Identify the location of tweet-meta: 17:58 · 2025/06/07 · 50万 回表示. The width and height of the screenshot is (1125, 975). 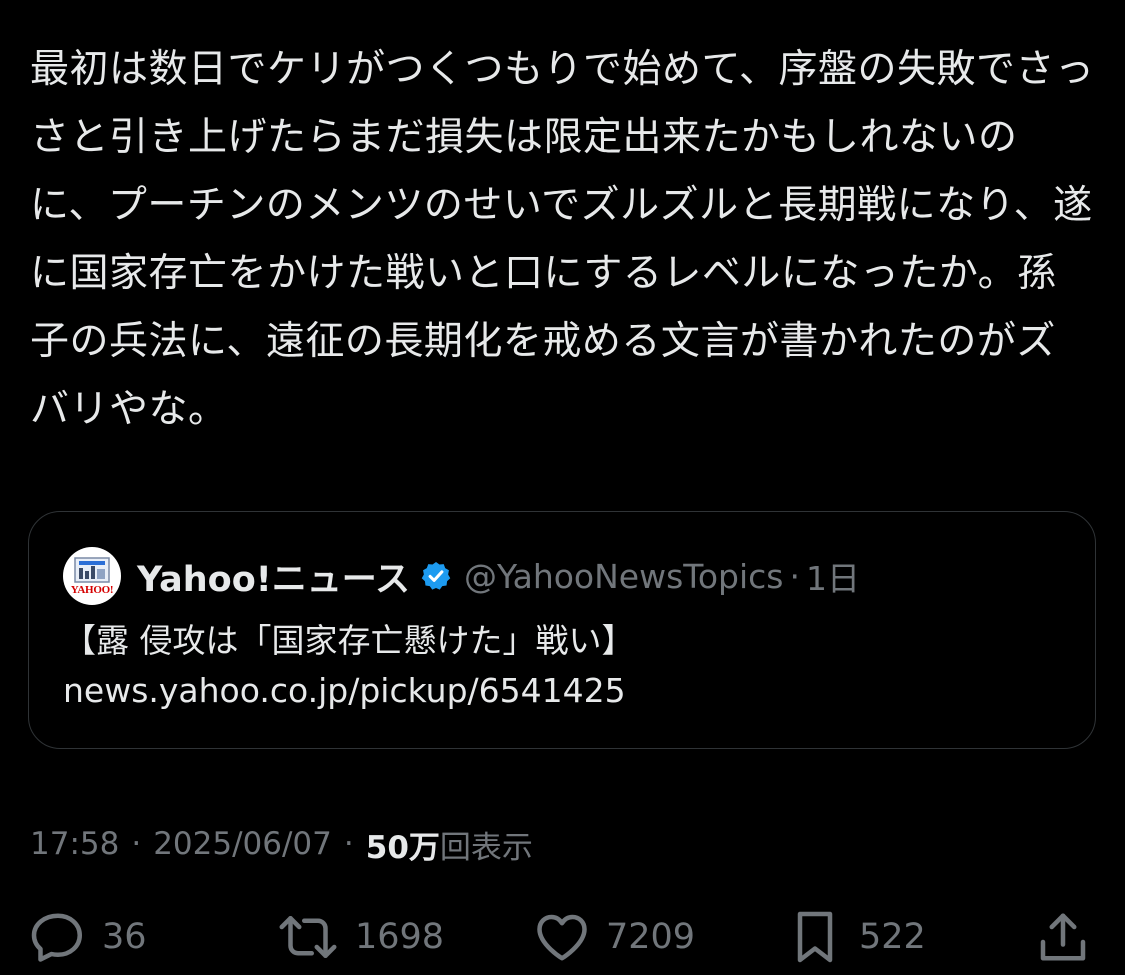
(281, 844).